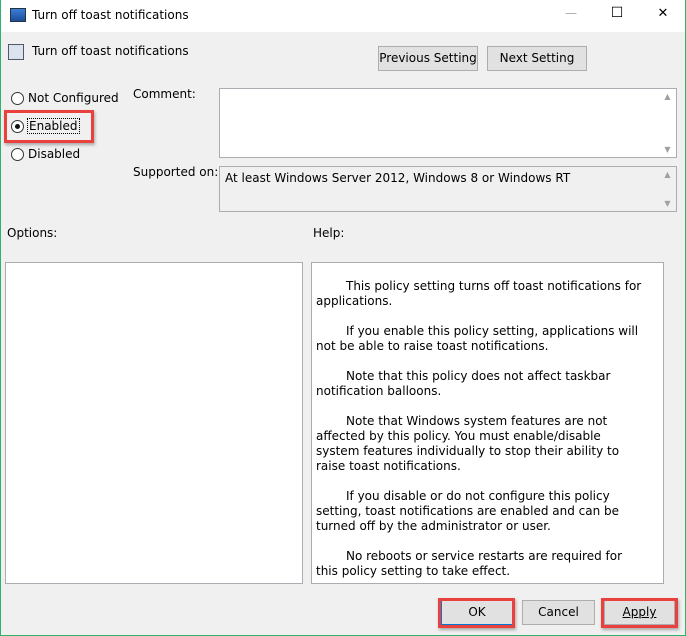  I want to click on previous-setting-button: Previous Setting, so click(428, 58).